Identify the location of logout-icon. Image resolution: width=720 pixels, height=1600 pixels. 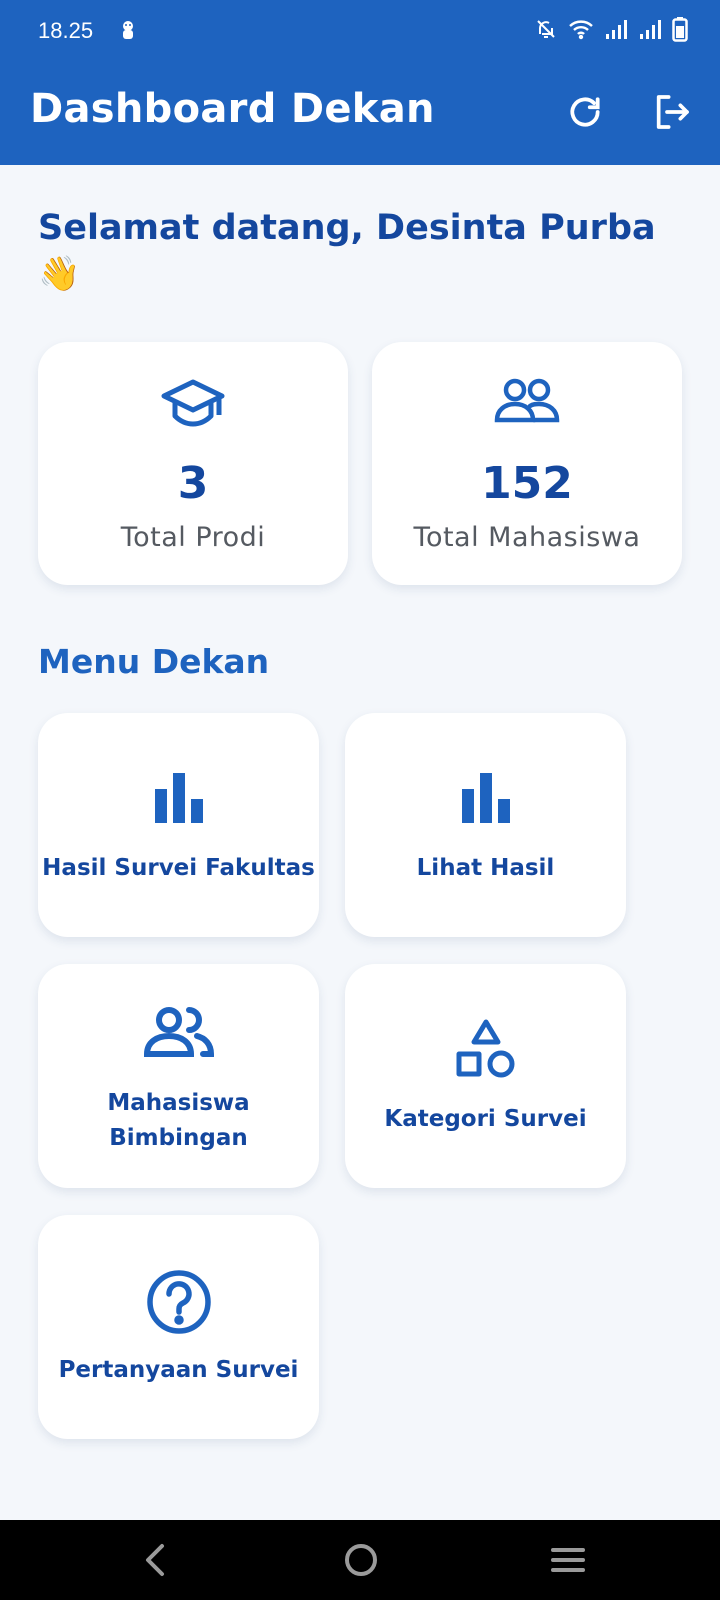
(672, 112).